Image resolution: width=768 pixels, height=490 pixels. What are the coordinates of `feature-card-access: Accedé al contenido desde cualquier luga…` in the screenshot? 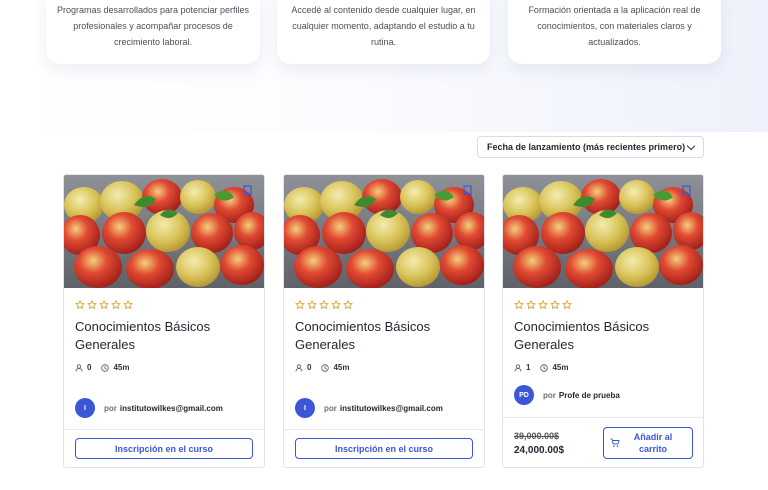 It's located at (383, 32).